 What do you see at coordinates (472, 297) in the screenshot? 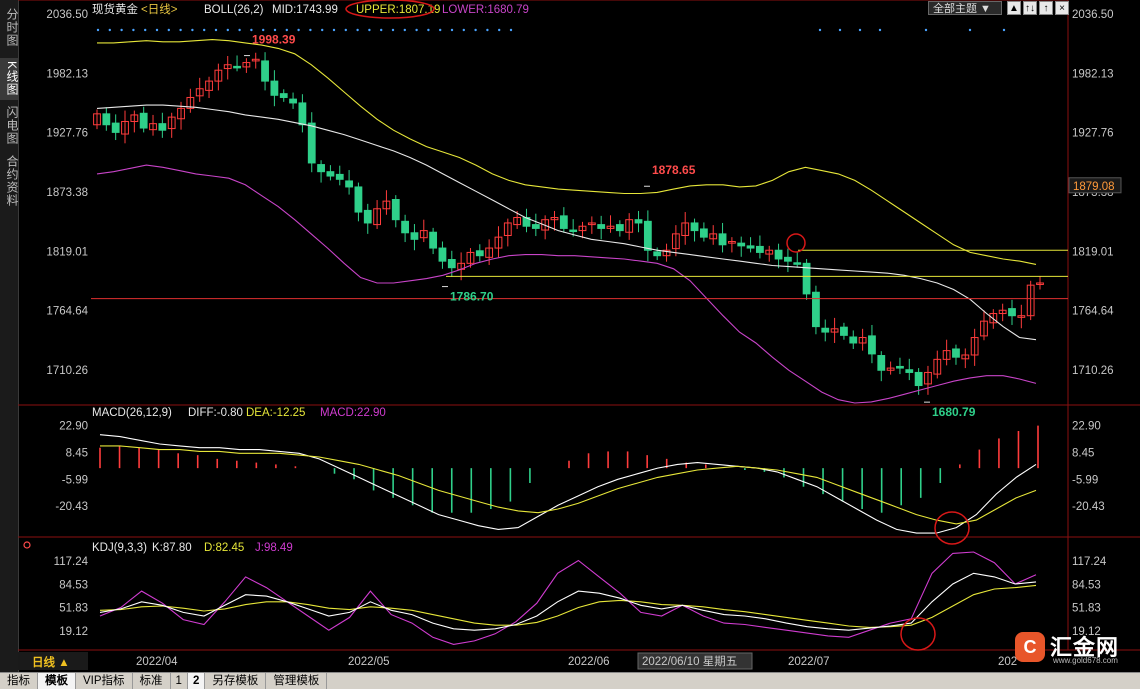
I see `price-marker-low: 1786.70` at bounding box center [472, 297].